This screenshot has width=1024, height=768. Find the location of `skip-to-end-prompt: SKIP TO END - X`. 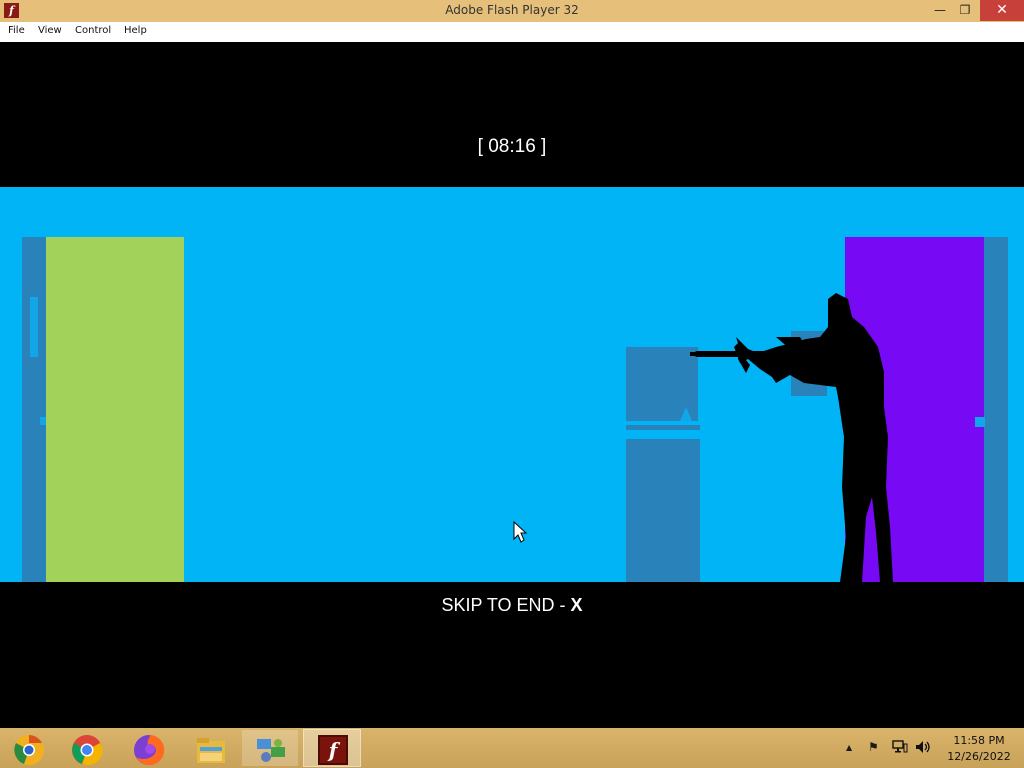

skip-to-end-prompt: SKIP TO END - X is located at coordinates (512, 605).